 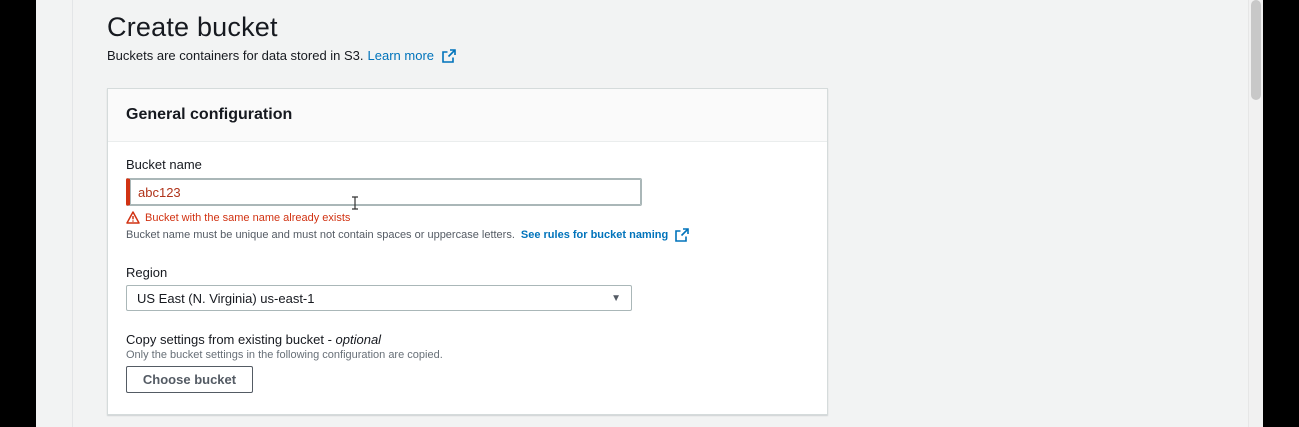 What do you see at coordinates (388, 192) in the screenshot?
I see `bucket-name-input` at bounding box center [388, 192].